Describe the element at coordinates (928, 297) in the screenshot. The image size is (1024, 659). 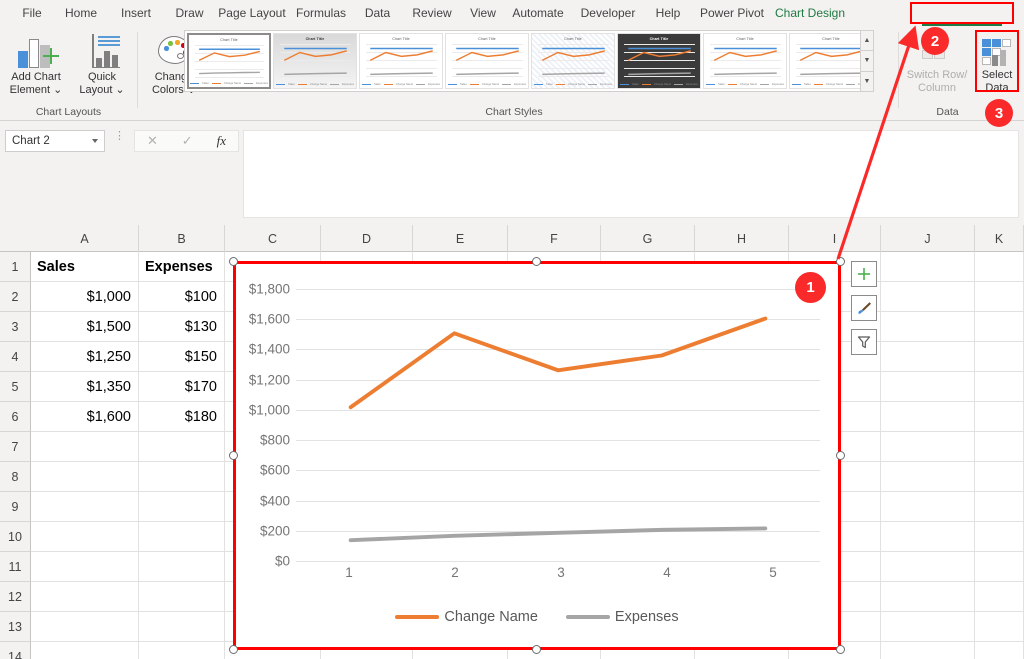
I see `cell-J2` at that location.